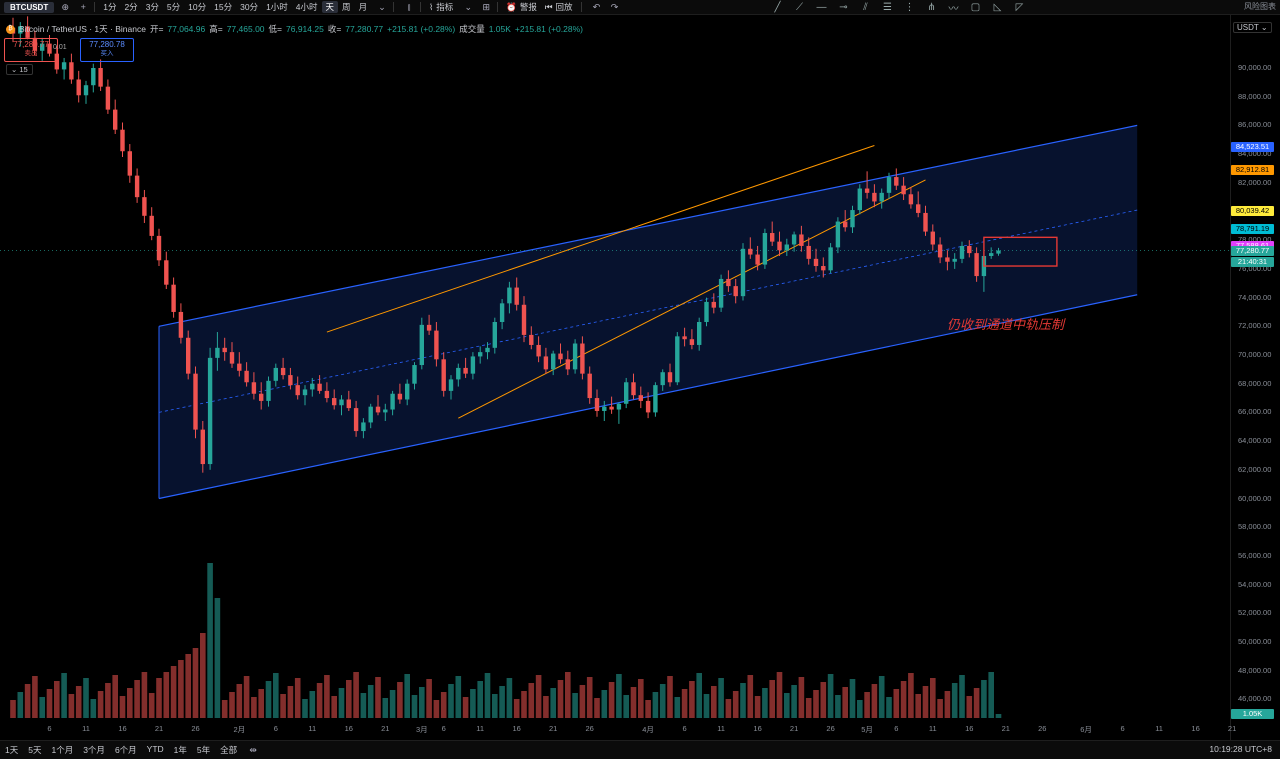 The height and width of the screenshot is (759, 1280). What do you see at coordinates (364, 29) in the screenshot?
I see `close-value: 77,280.77` at bounding box center [364, 29].